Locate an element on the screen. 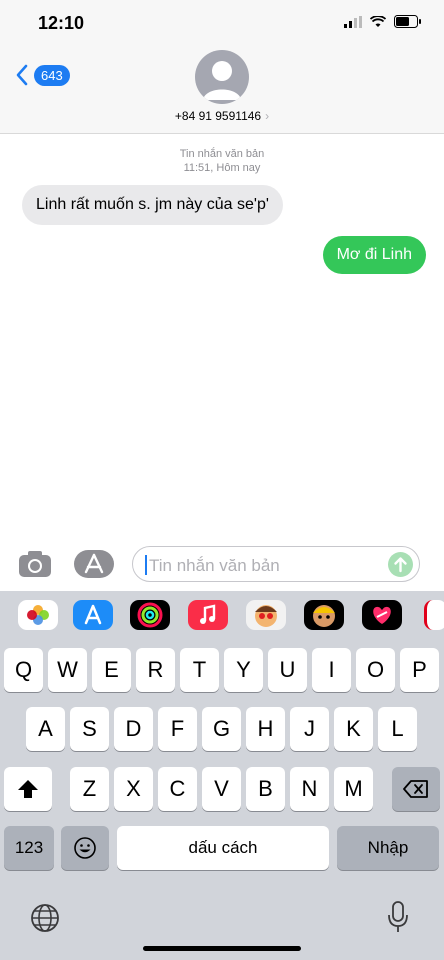 This screenshot has height=960, width=444. key-x: X is located at coordinates (133, 789).